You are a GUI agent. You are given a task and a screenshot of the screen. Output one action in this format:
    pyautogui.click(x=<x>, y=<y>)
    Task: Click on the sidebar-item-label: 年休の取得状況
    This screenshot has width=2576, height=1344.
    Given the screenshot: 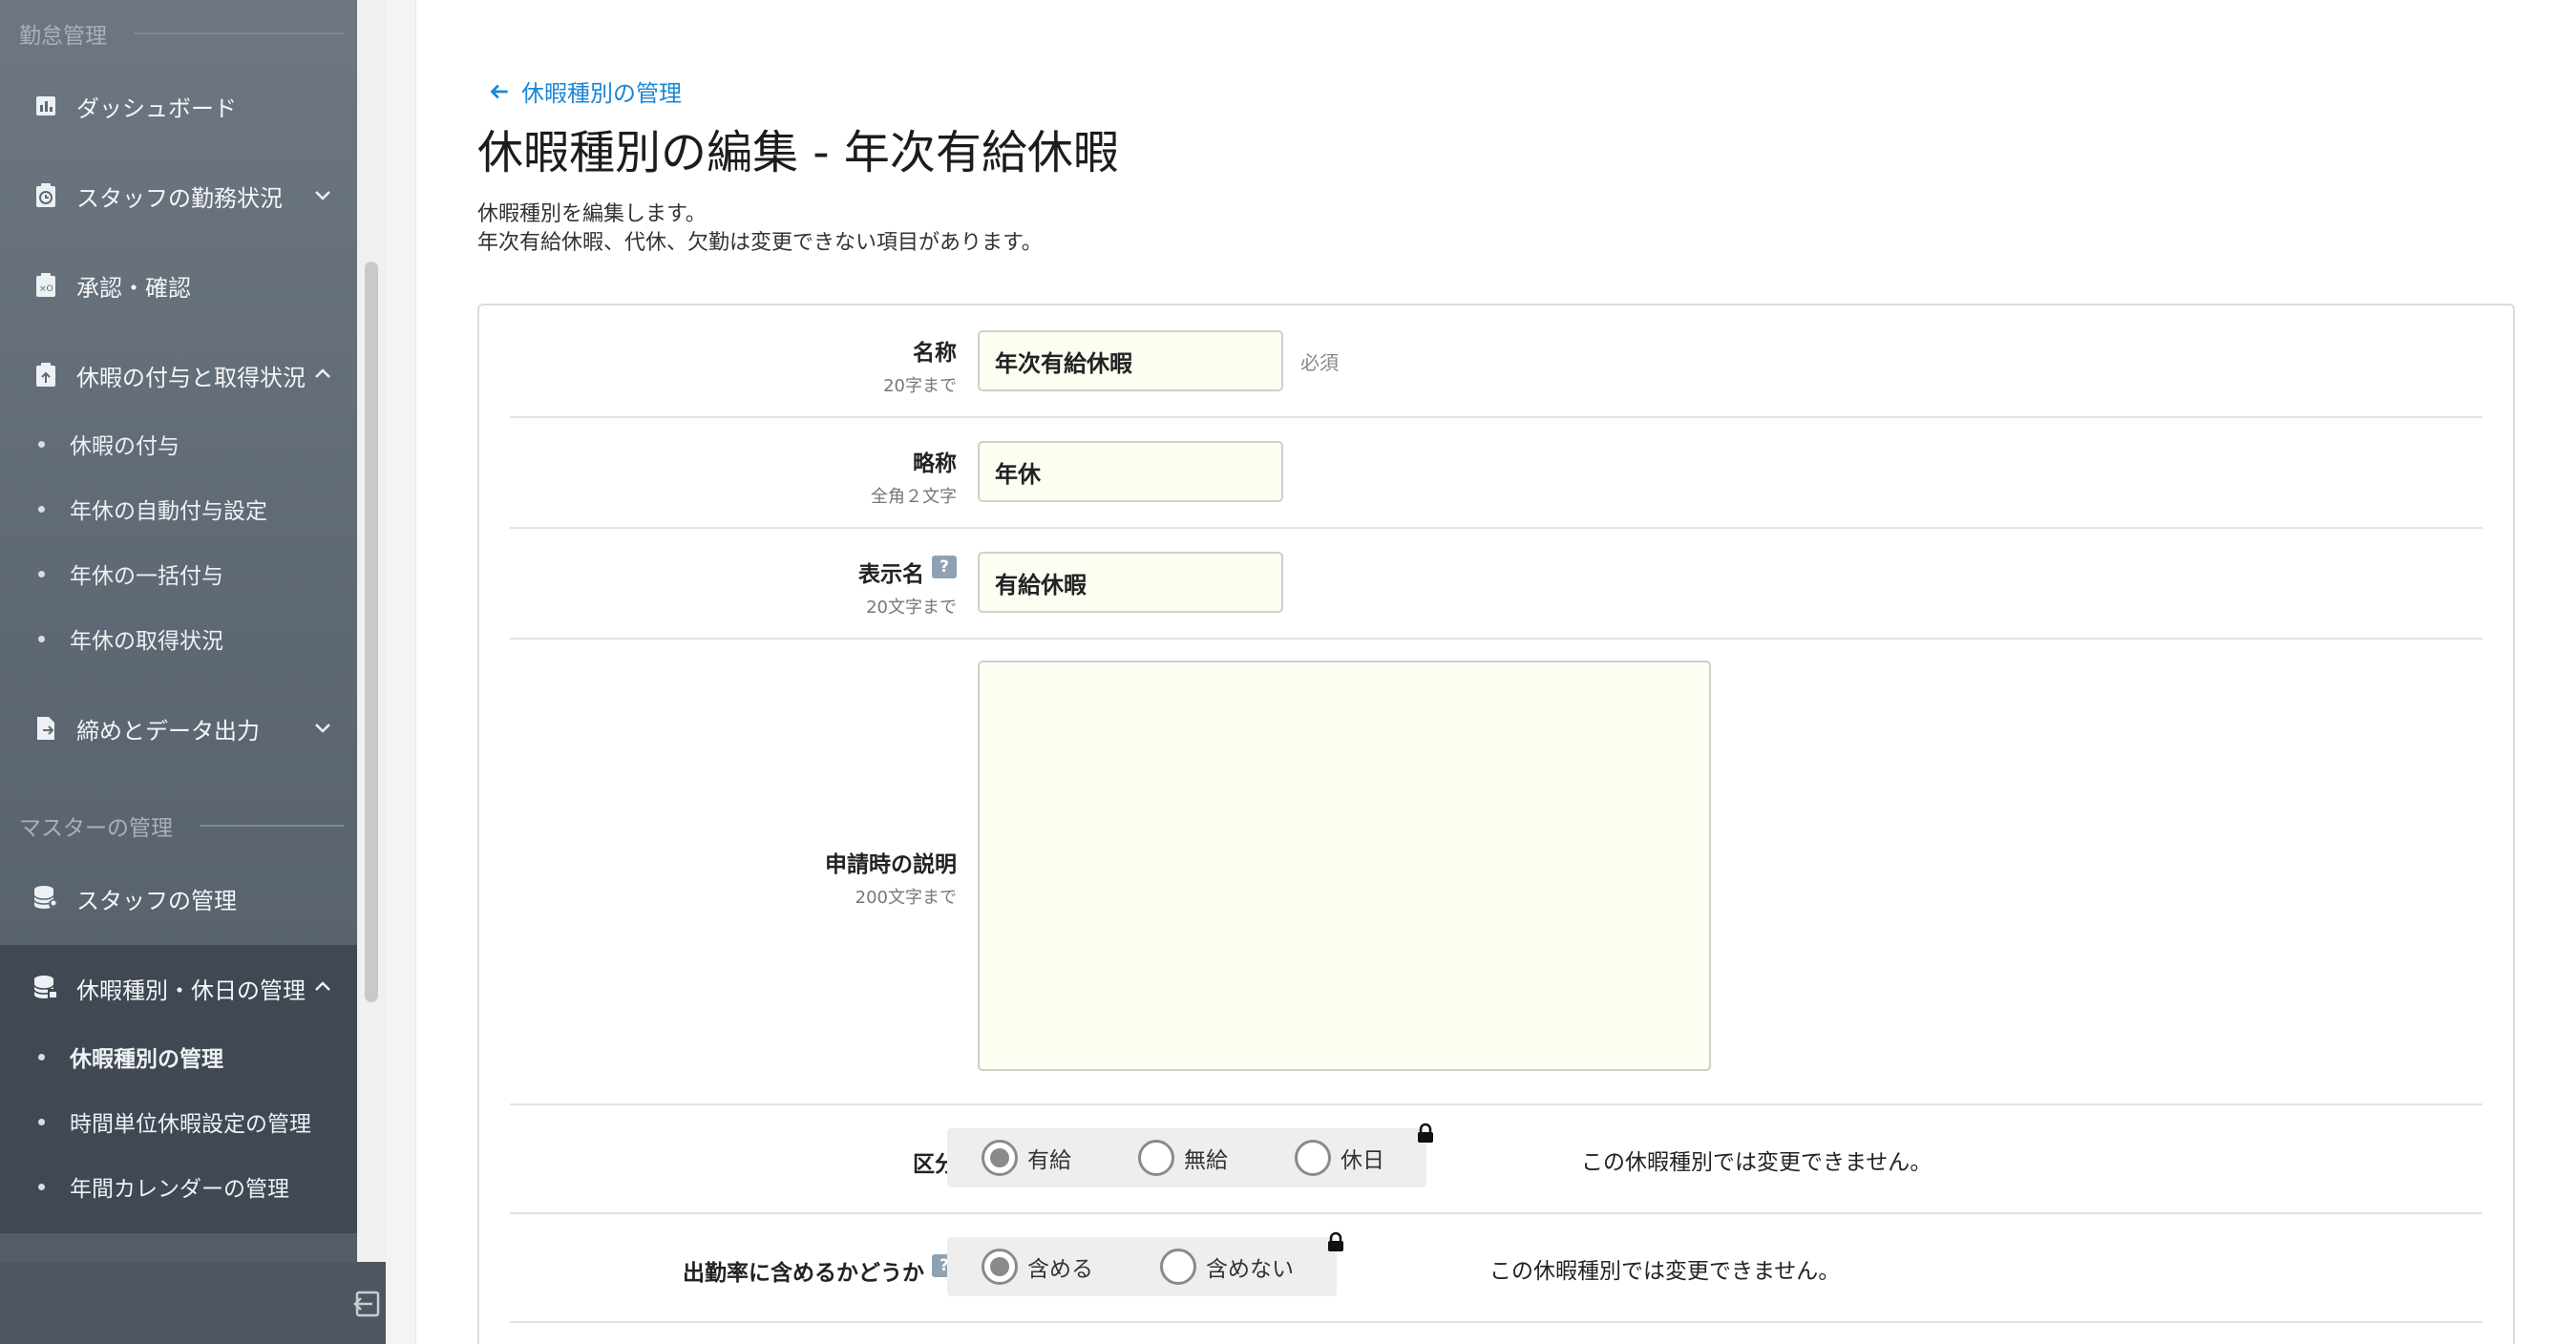 What is the action you would take?
    pyautogui.click(x=146, y=641)
    